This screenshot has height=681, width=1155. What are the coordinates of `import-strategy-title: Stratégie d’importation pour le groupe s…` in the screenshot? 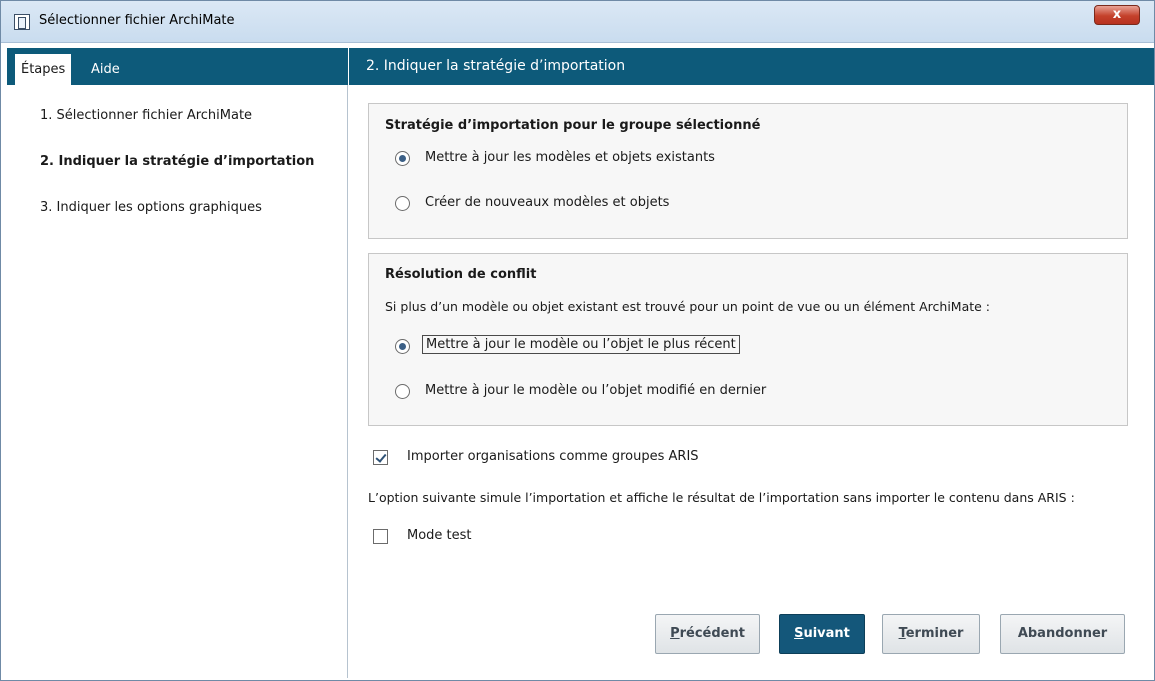 It's located at (573, 125).